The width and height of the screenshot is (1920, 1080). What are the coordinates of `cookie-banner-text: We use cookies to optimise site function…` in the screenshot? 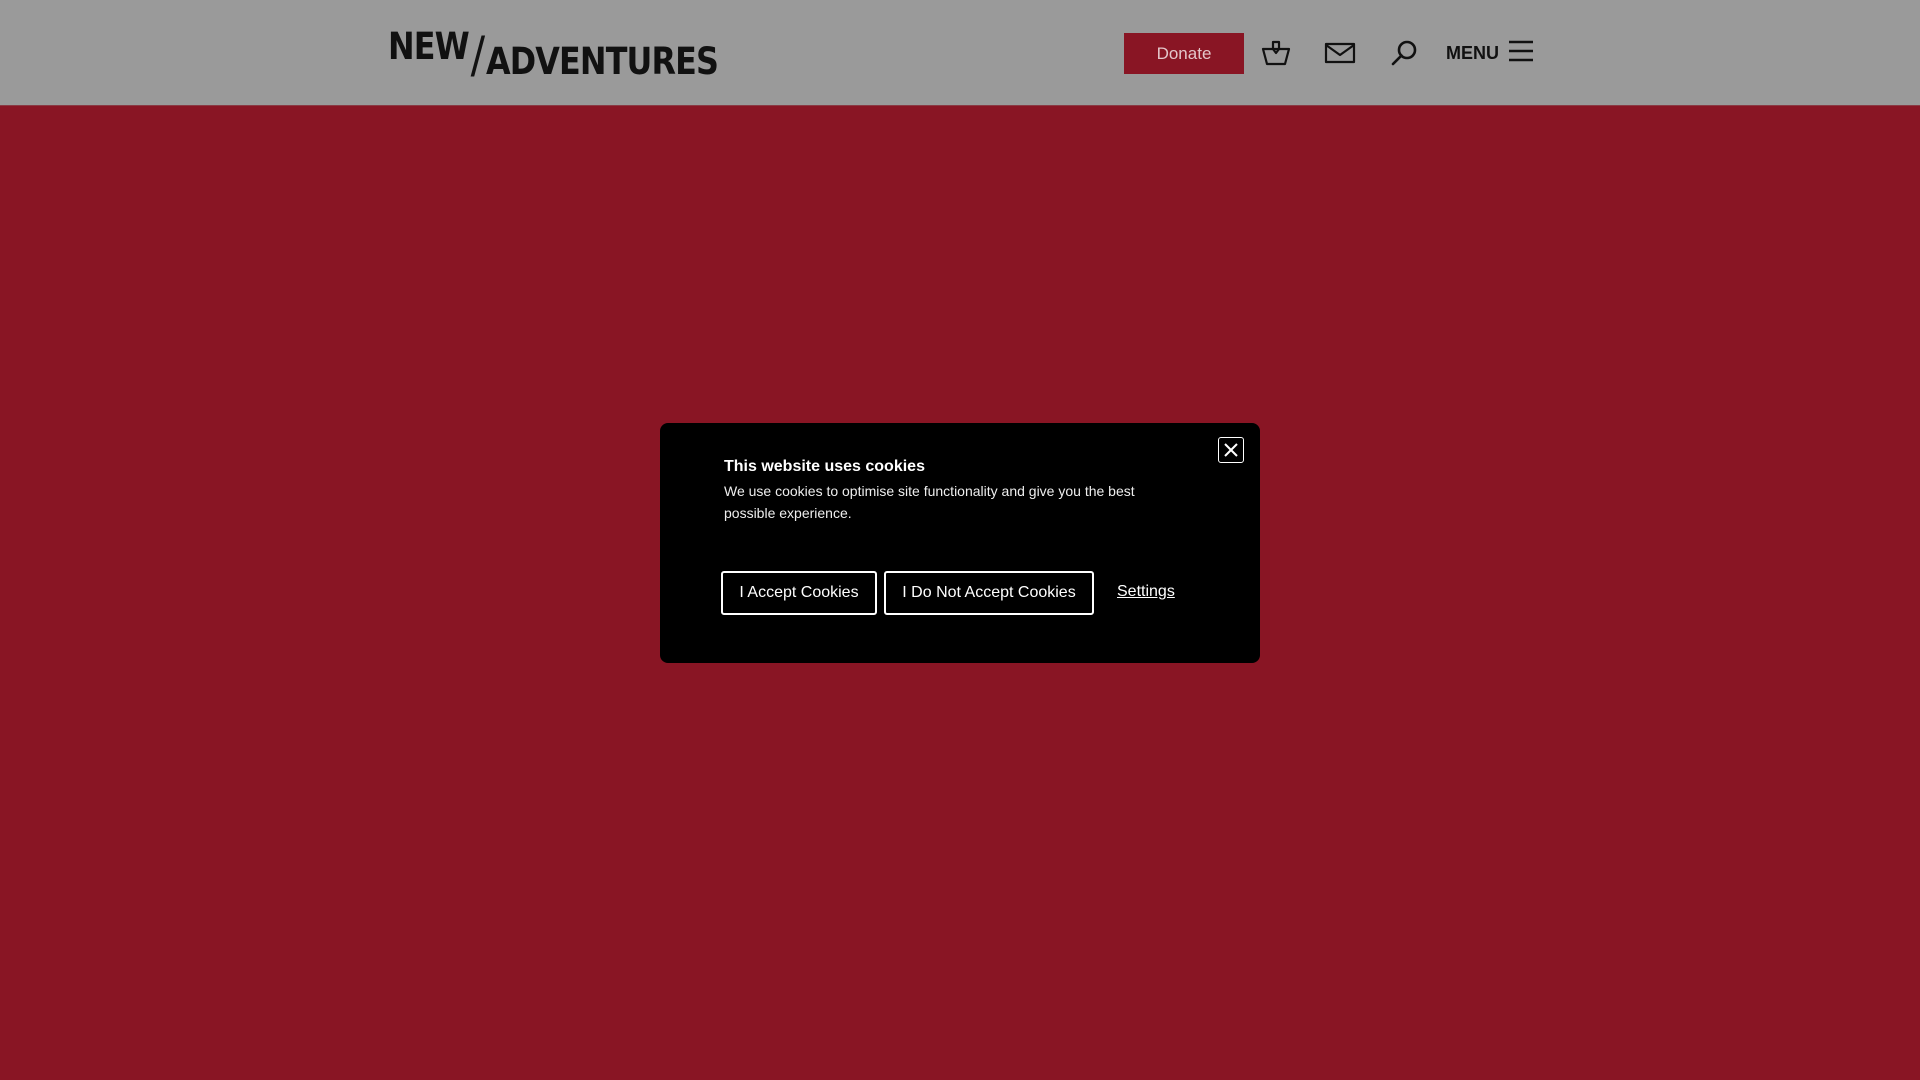 It's located at (929, 502).